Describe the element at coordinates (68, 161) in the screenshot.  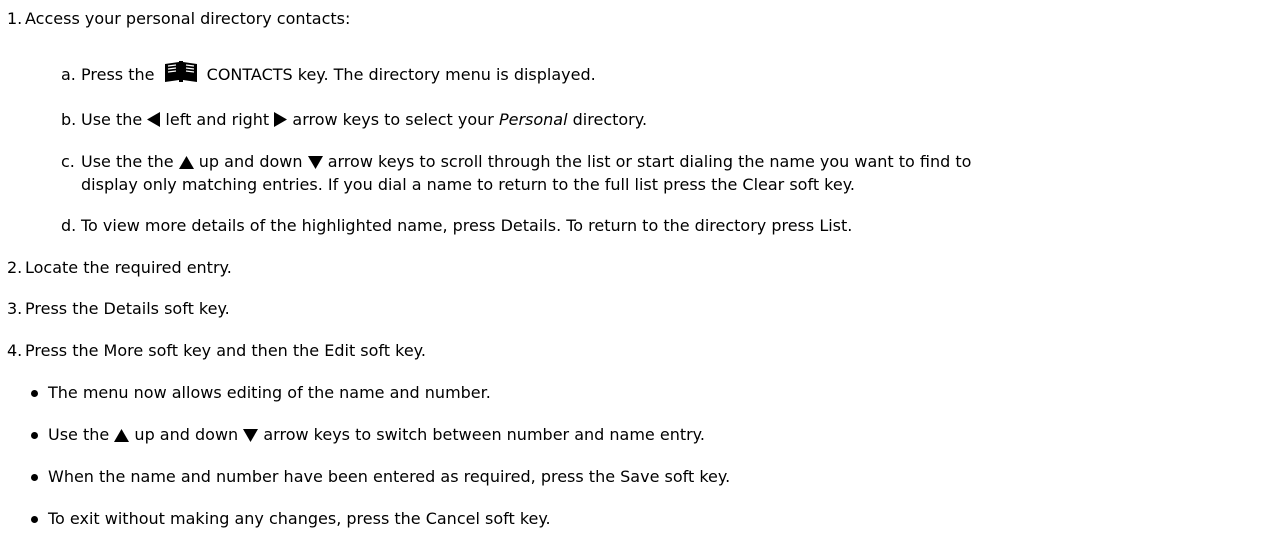
I see `substep-marker: c.` at that location.